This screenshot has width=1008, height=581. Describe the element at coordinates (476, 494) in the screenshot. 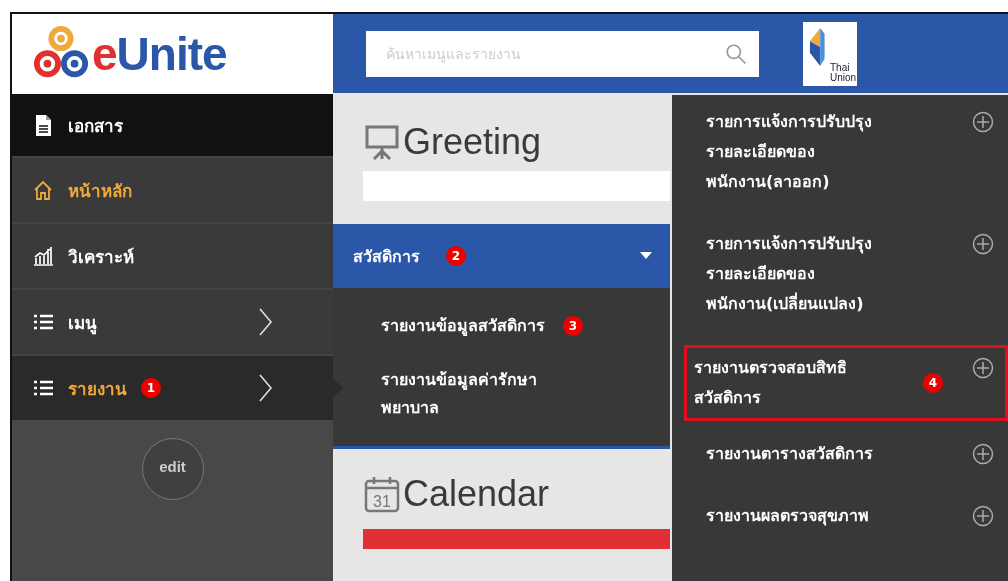

I see `section-title: Calendar` at that location.